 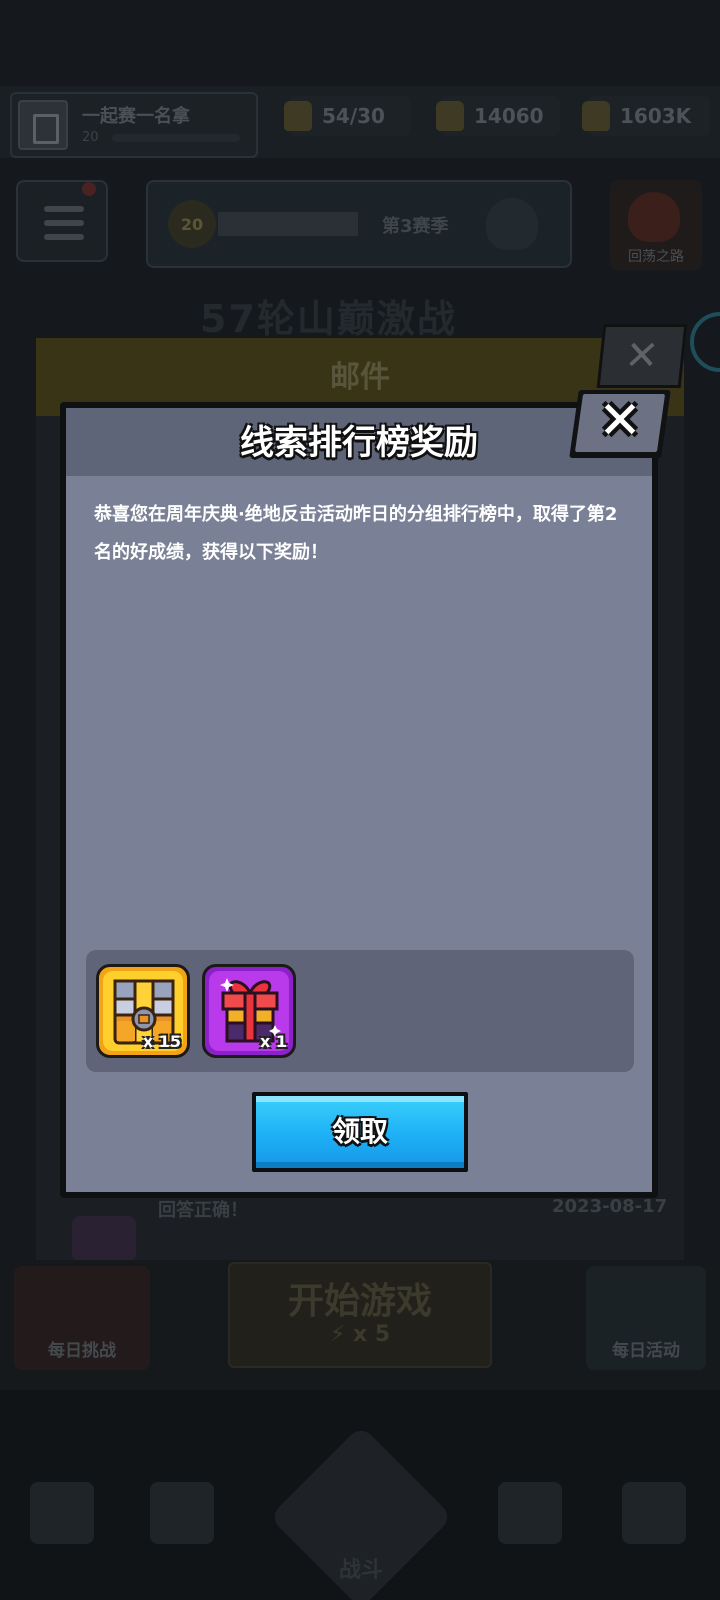 What do you see at coordinates (192, 224) in the screenshot?
I see `season-level-badge: 20` at bounding box center [192, 224].